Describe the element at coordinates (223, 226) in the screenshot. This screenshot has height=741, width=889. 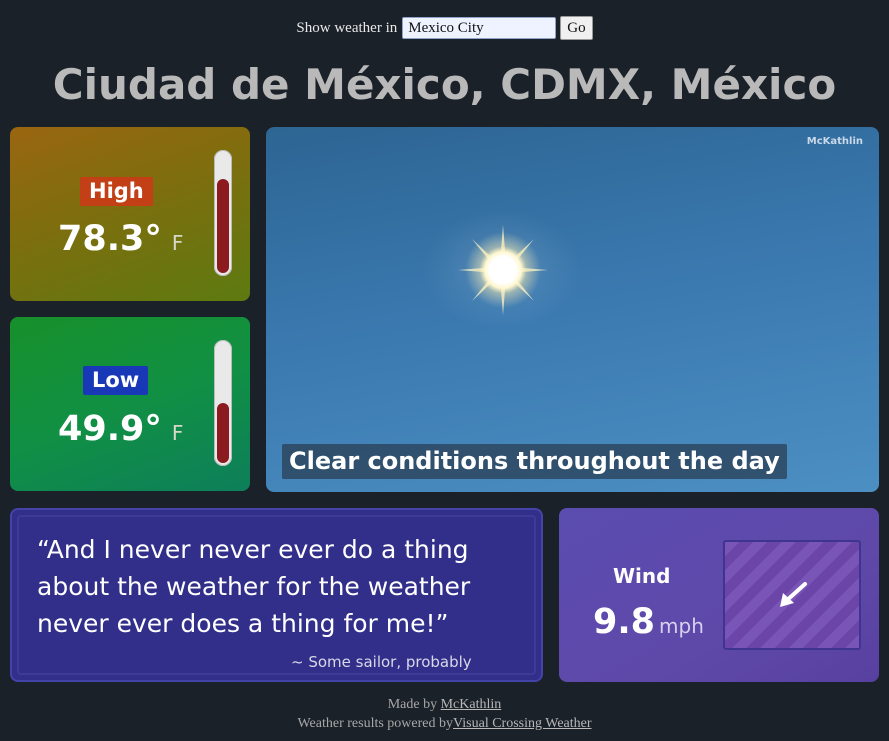
I see `high-thermometer-fill` at that location.